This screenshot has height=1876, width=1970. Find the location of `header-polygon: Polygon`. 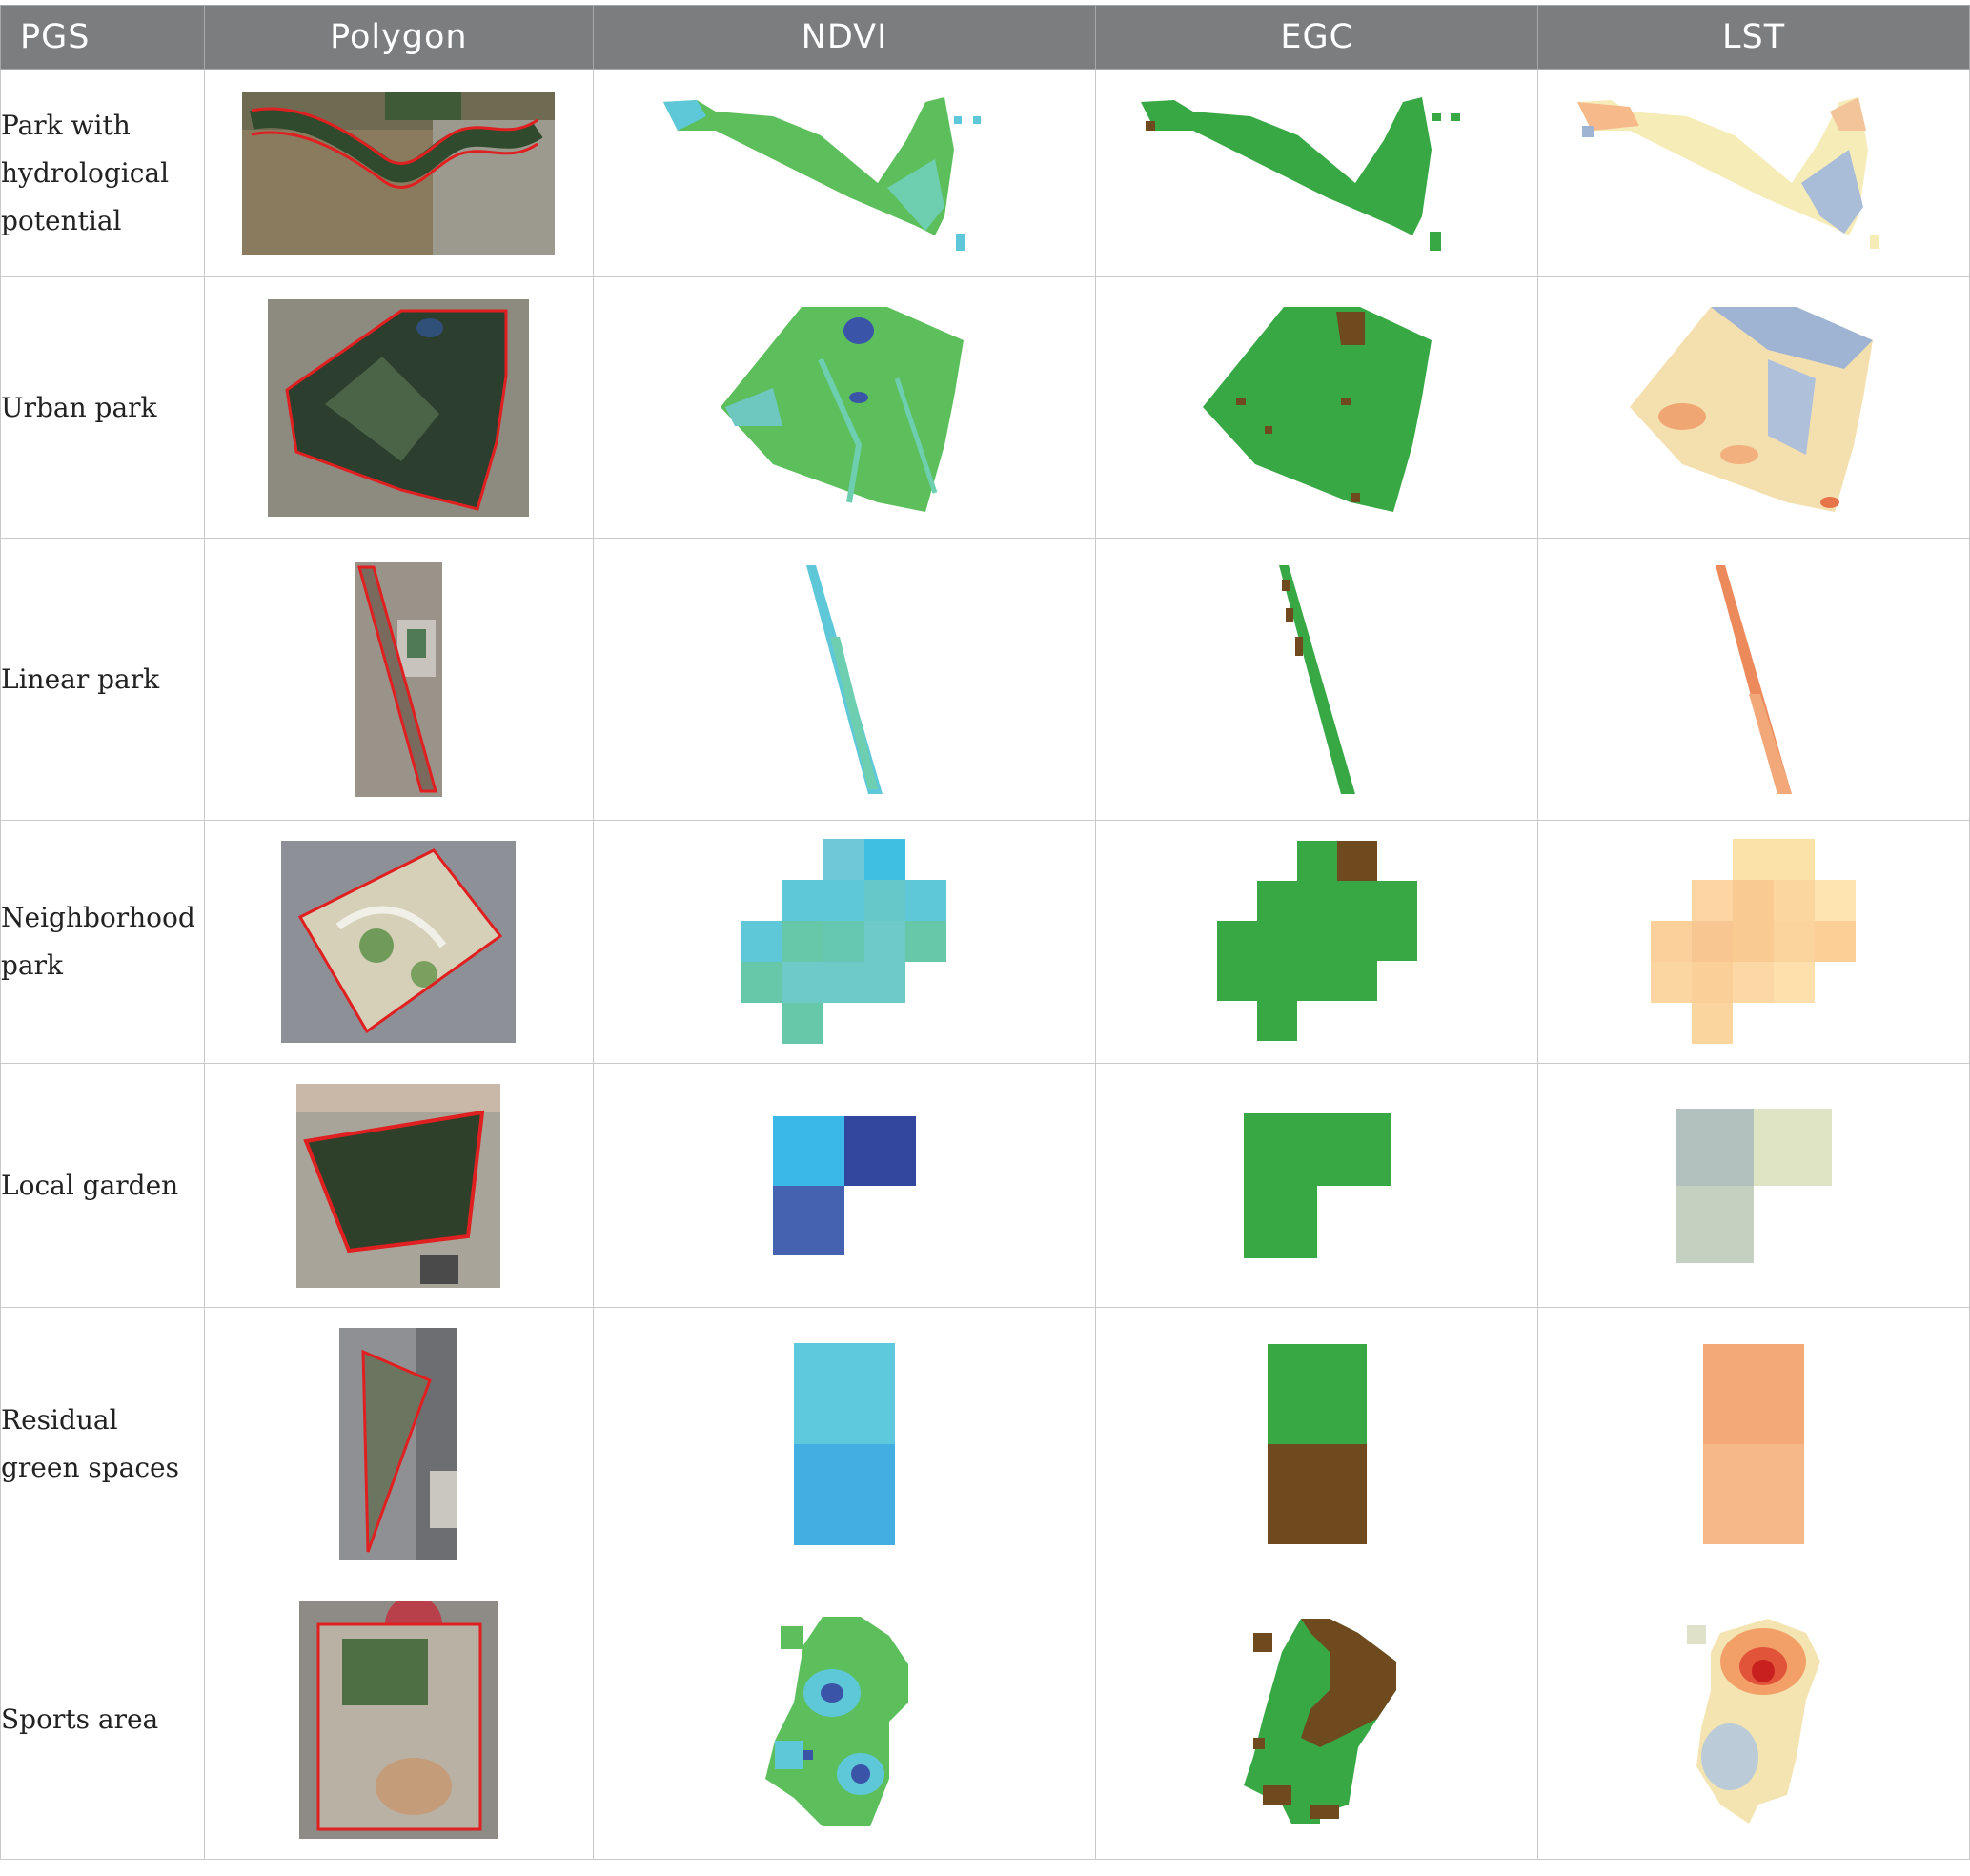

header-polygon: Polygon is located at coordinates (398, 37).